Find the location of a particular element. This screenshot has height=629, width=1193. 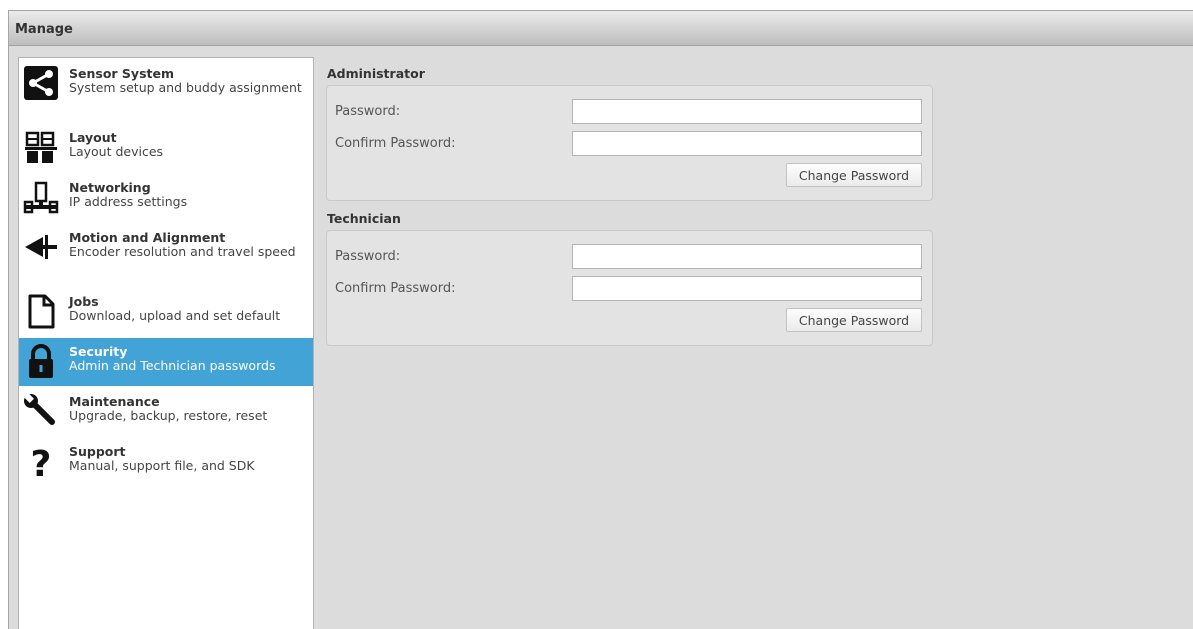

admin-password-input is located at coordinates (747, 111).